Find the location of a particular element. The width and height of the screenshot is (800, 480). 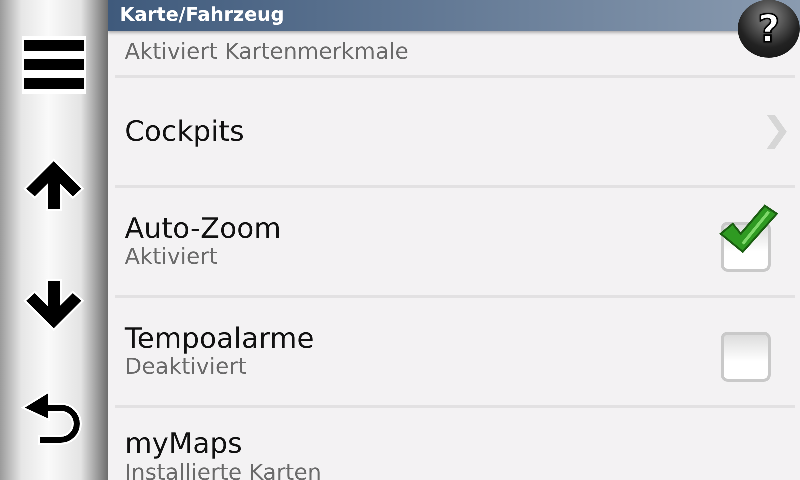

checkbox is located at coordinates (748, 237).